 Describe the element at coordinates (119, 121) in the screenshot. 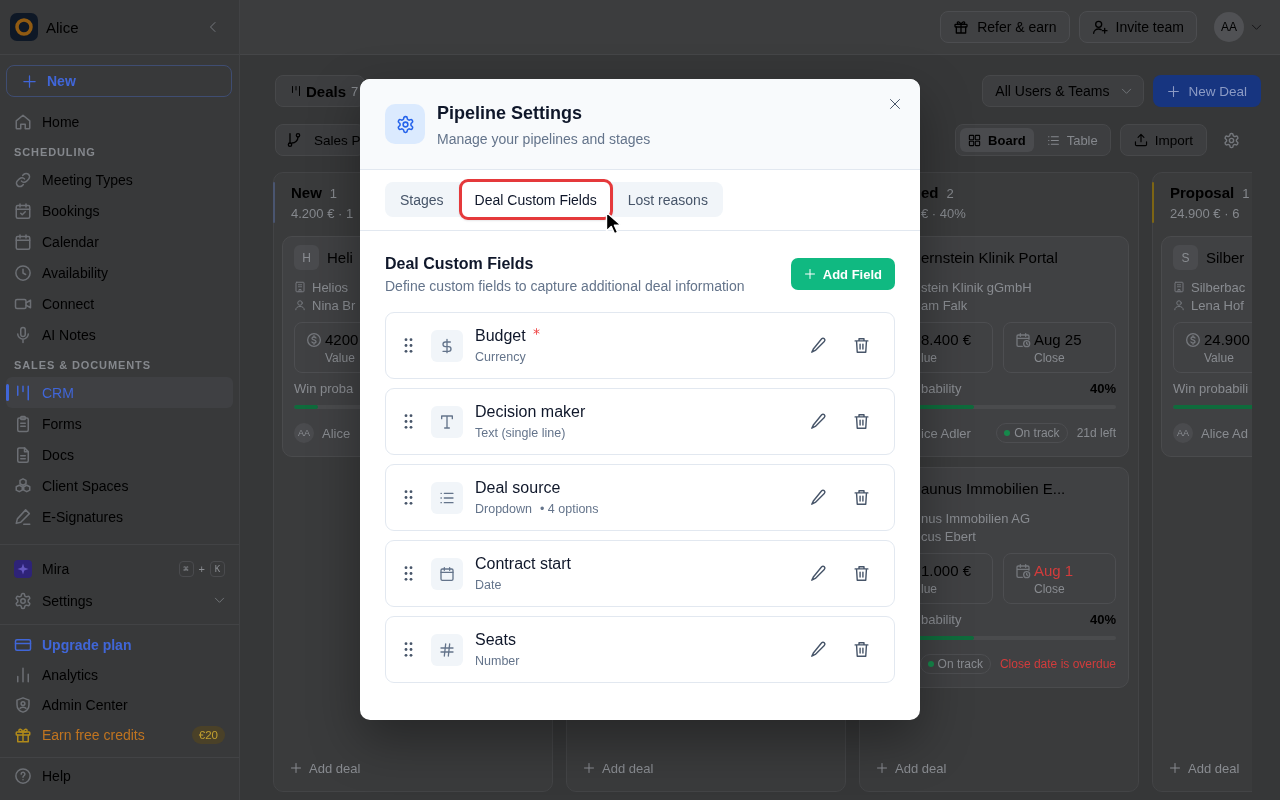

I see `sidebar-item: Home` at that location.